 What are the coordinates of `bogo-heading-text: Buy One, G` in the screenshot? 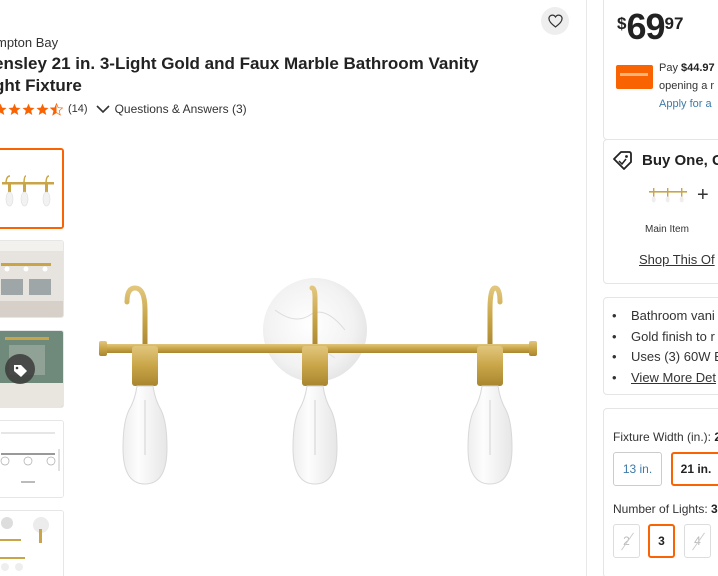 It's located at (680, 160).